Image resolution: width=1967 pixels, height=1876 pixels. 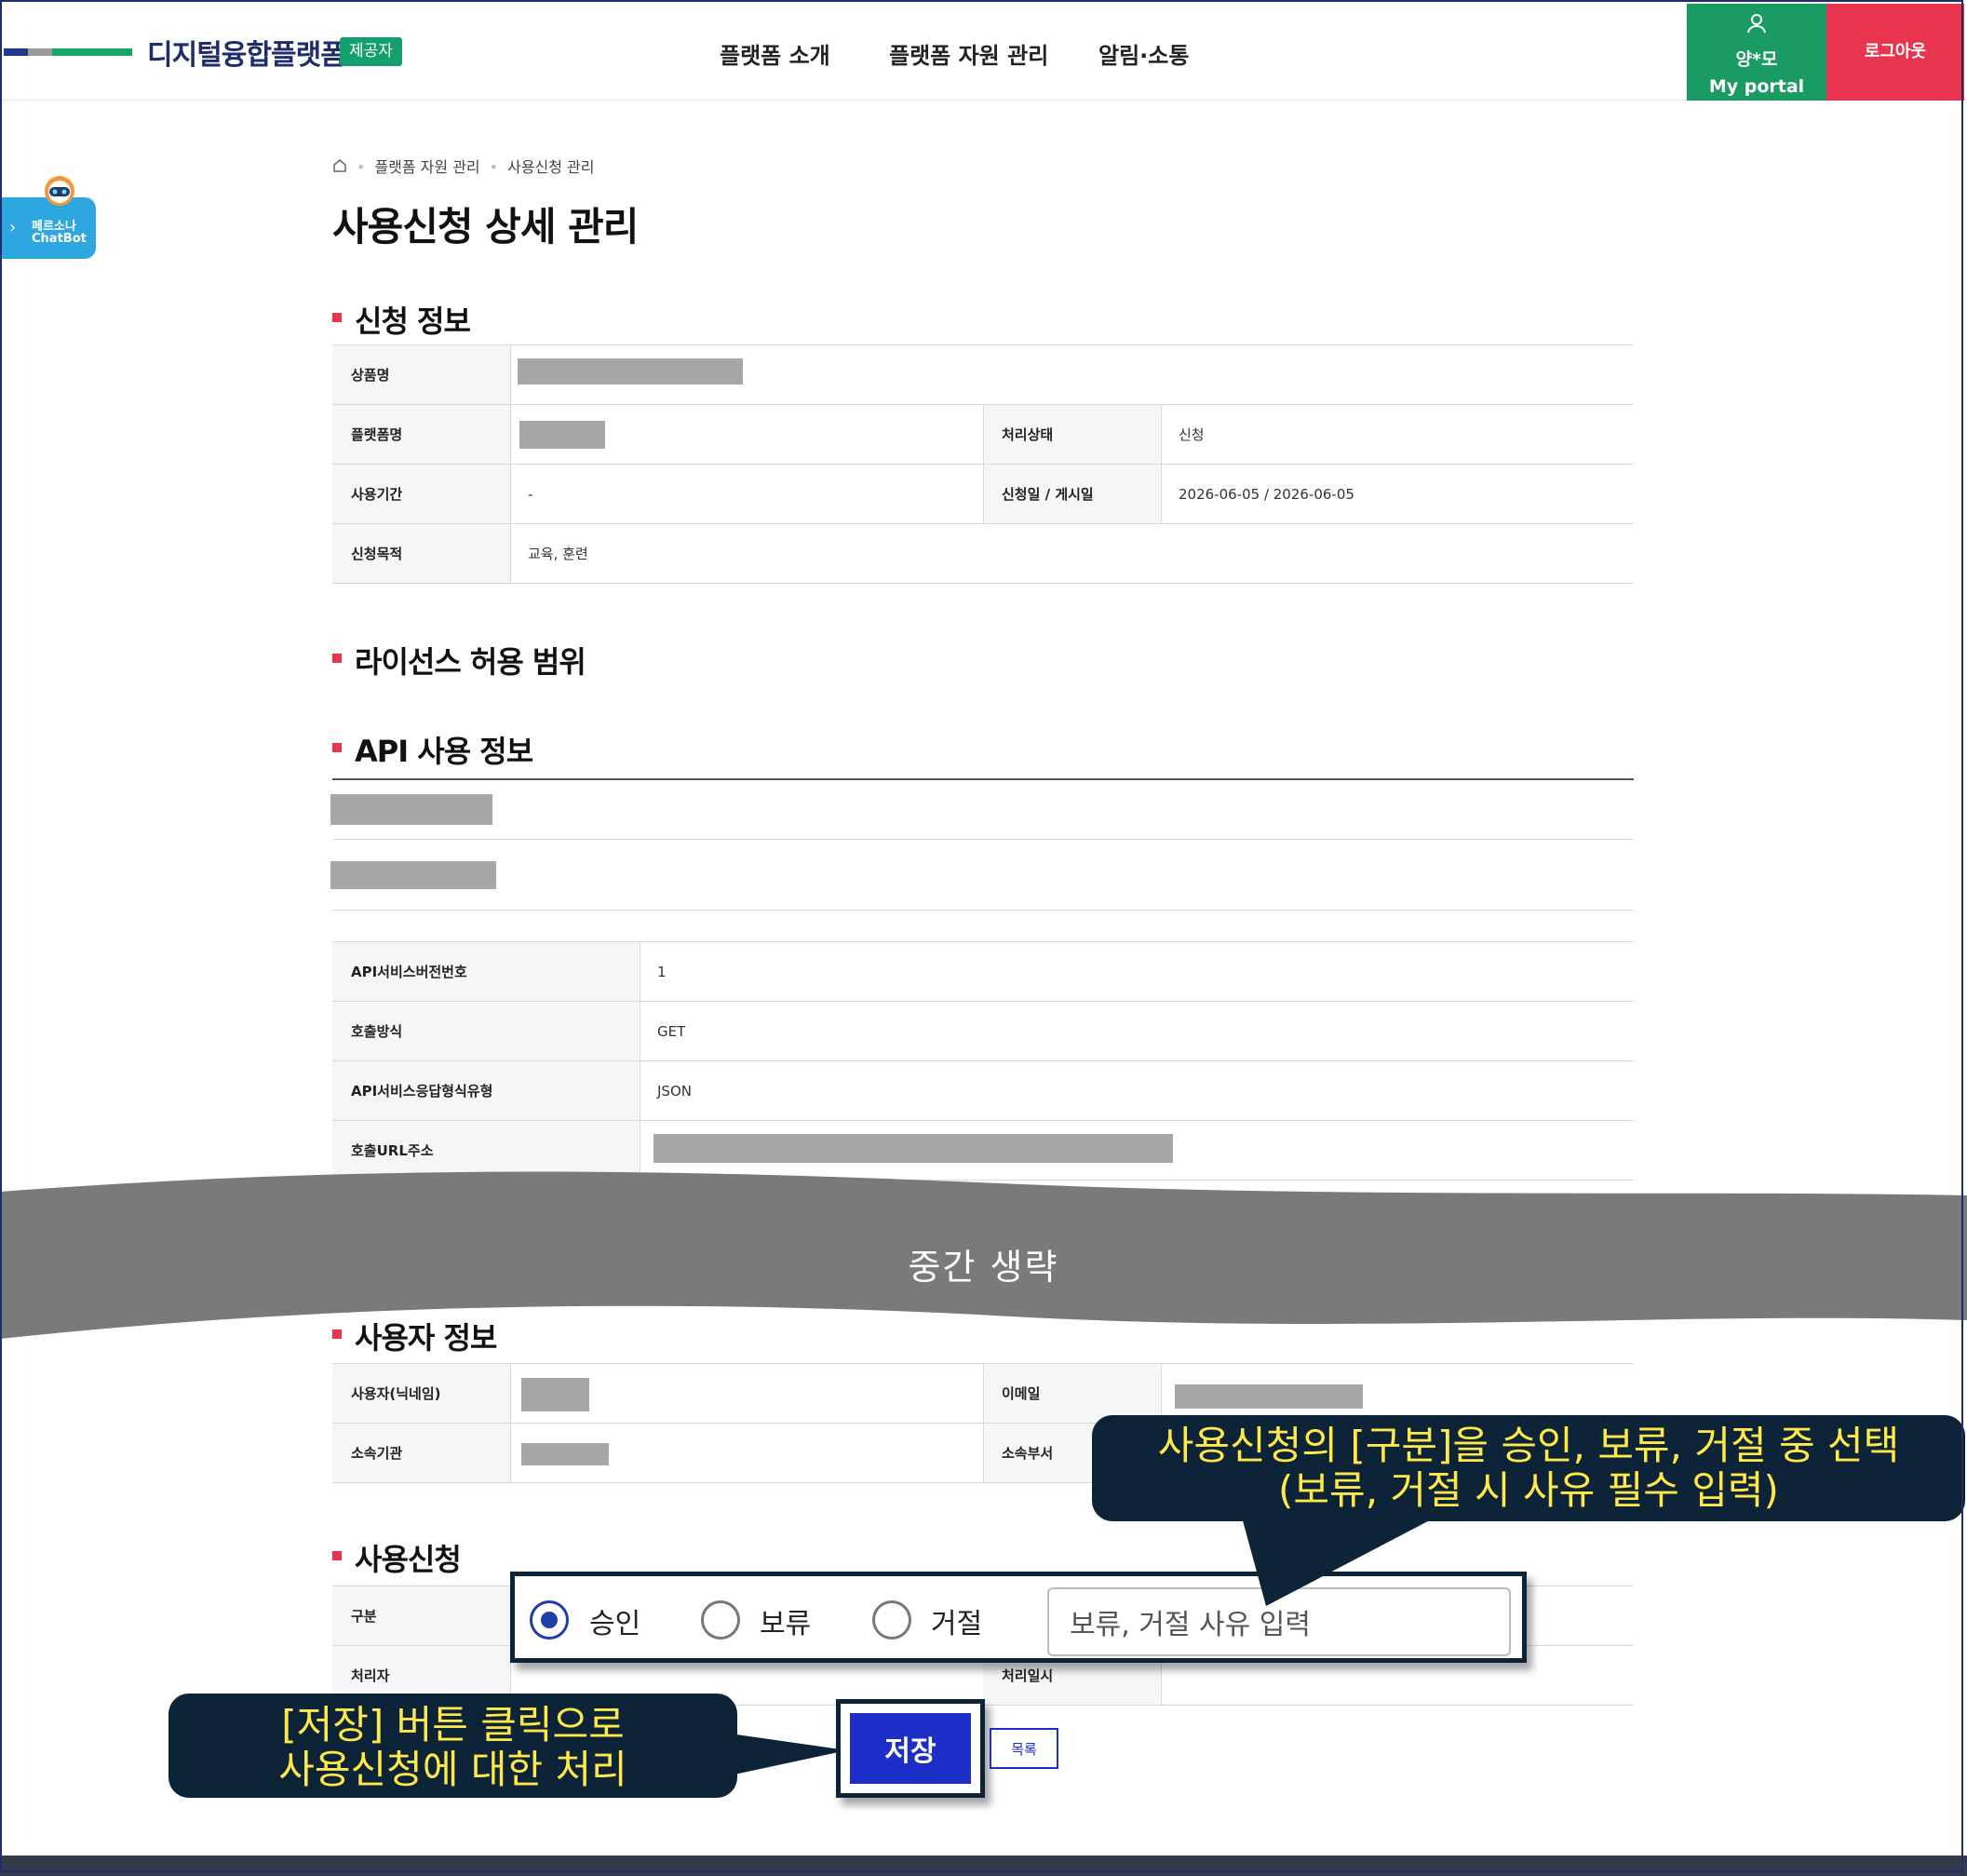 What do you see at coordinates (452, 1769) in the screenshot?
I see `callout-save-line2: 사용신청에 대한 처리` at bounding box center [452, 1769].